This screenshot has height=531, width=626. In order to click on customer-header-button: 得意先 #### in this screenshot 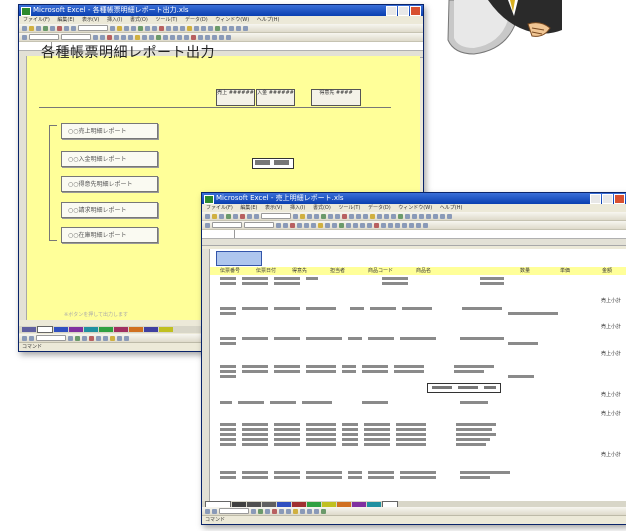, I will do `click(336, 97)`.